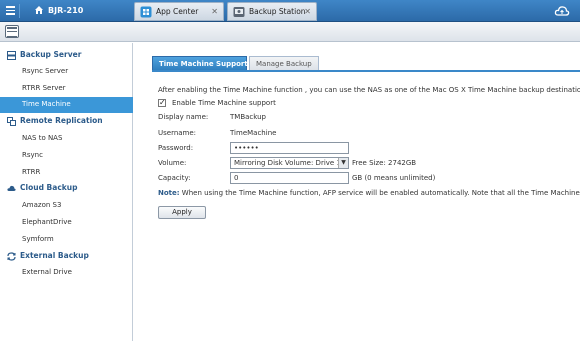 The image size is (580, 341). I want to click on replication-icon, so click(11, 121).